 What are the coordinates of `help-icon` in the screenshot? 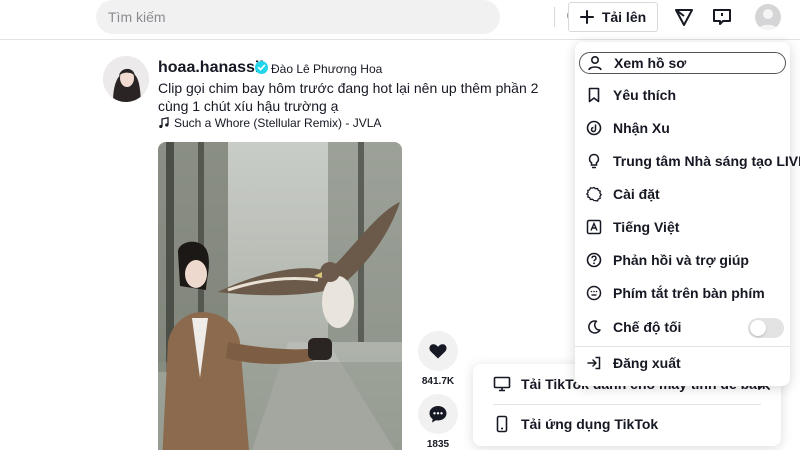 It's located at (594, 260).